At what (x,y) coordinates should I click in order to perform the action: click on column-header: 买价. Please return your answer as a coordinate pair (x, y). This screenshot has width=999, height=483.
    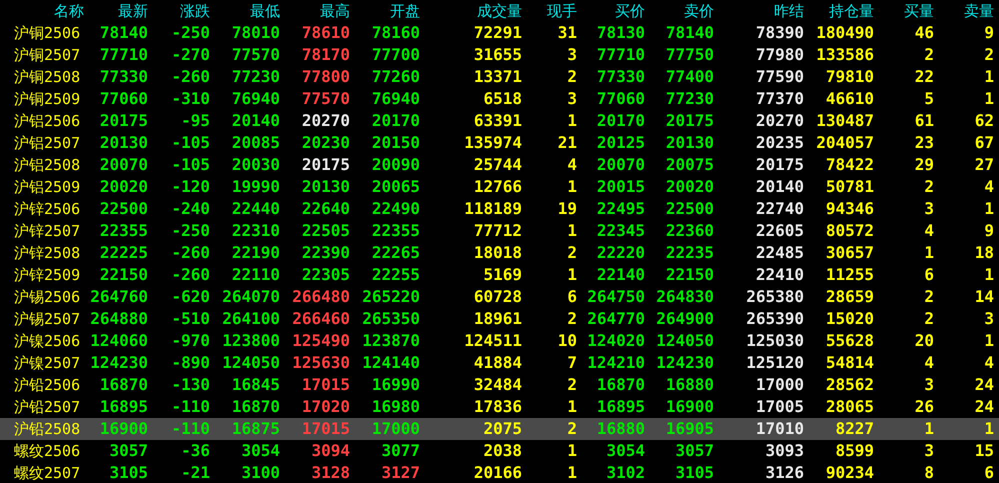
    Looking at the image, I should click on (611, 11).